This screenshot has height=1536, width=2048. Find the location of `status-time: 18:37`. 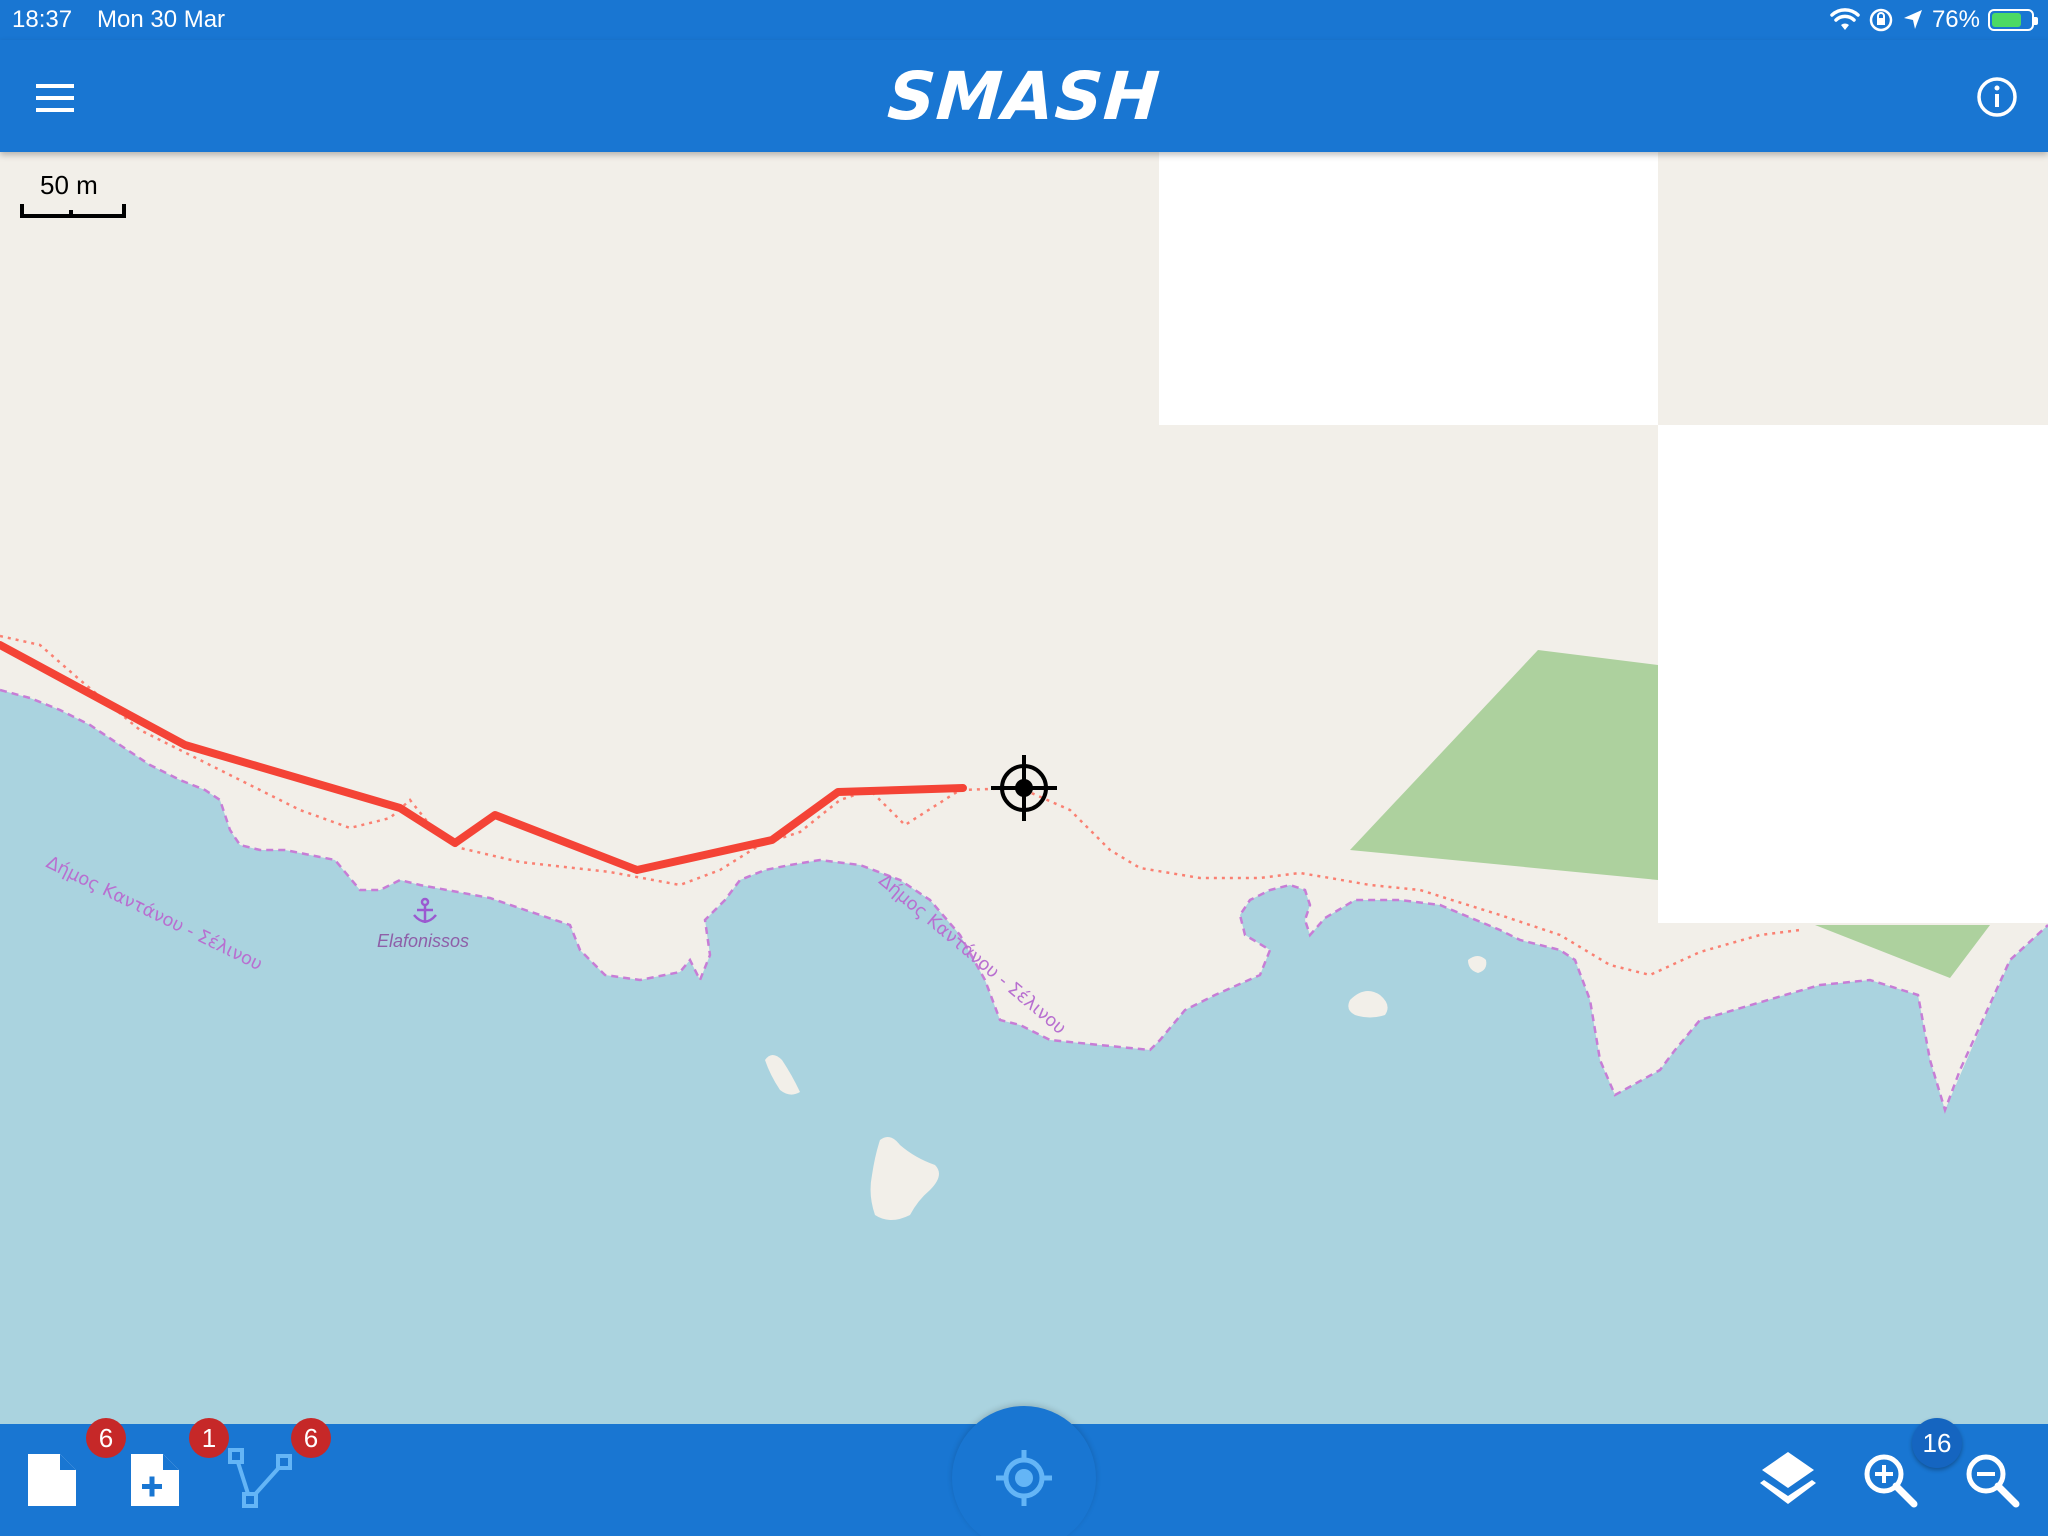

status-time: 18:37 is located at coordinates (42, 19).